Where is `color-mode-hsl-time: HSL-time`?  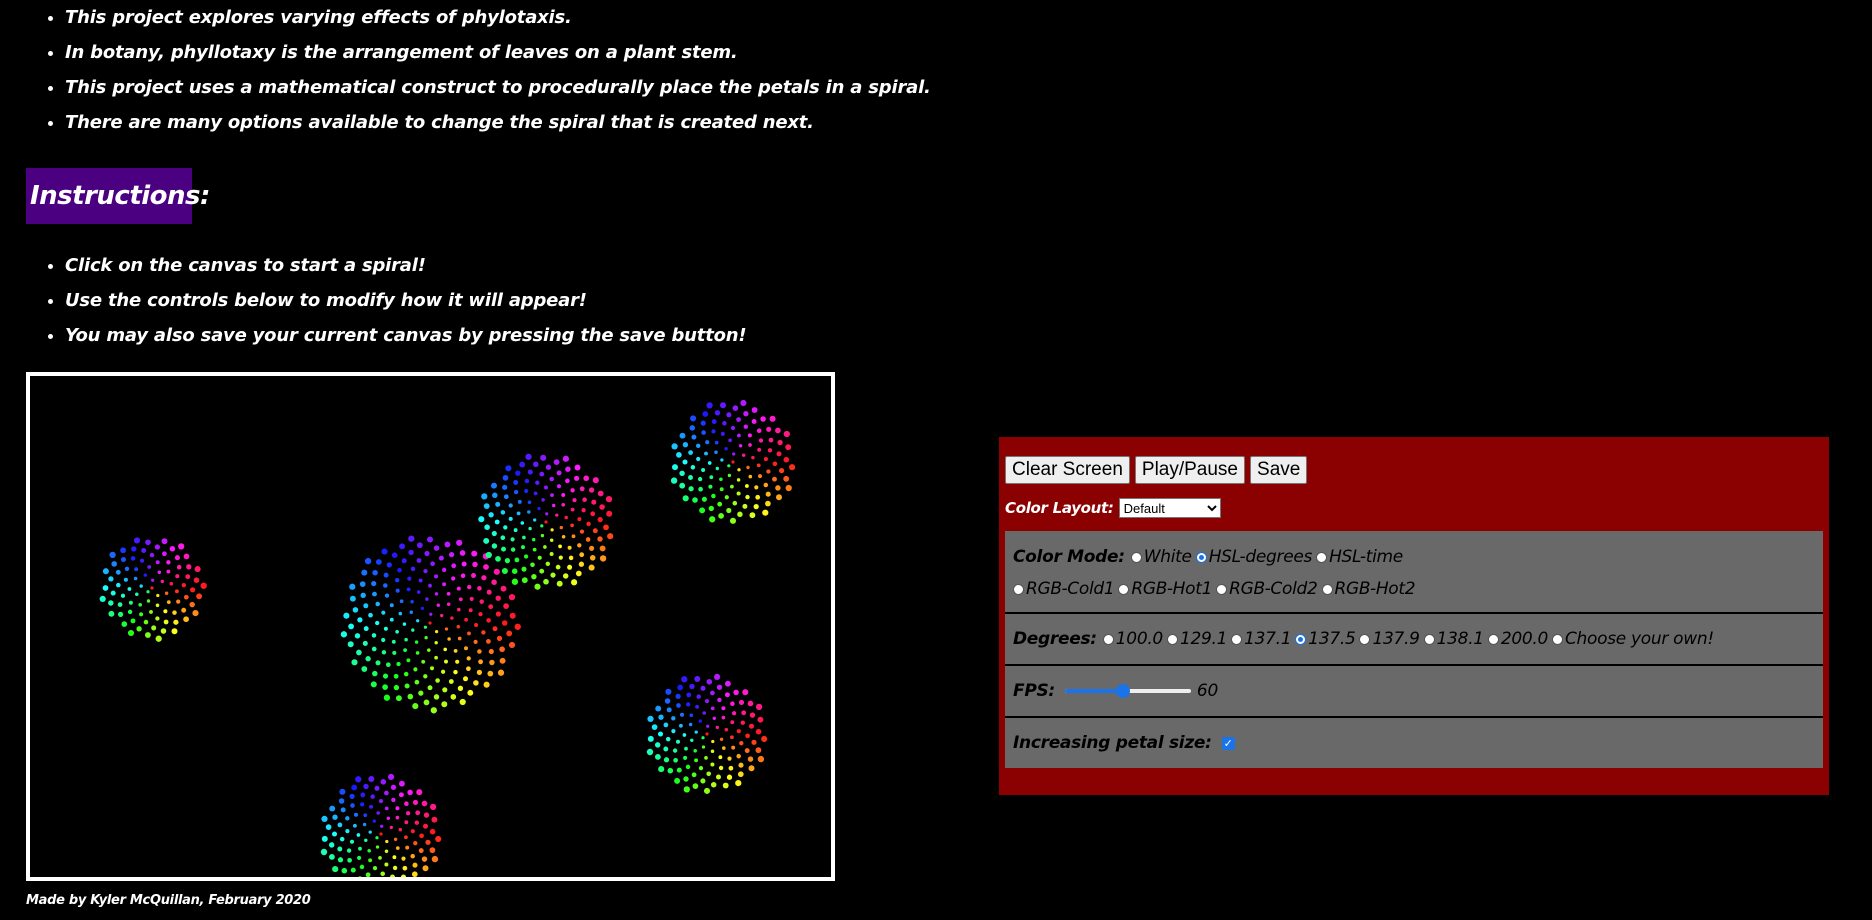
color-mode-hsl-time: HSL-time is located at coordinates (1359, 557).